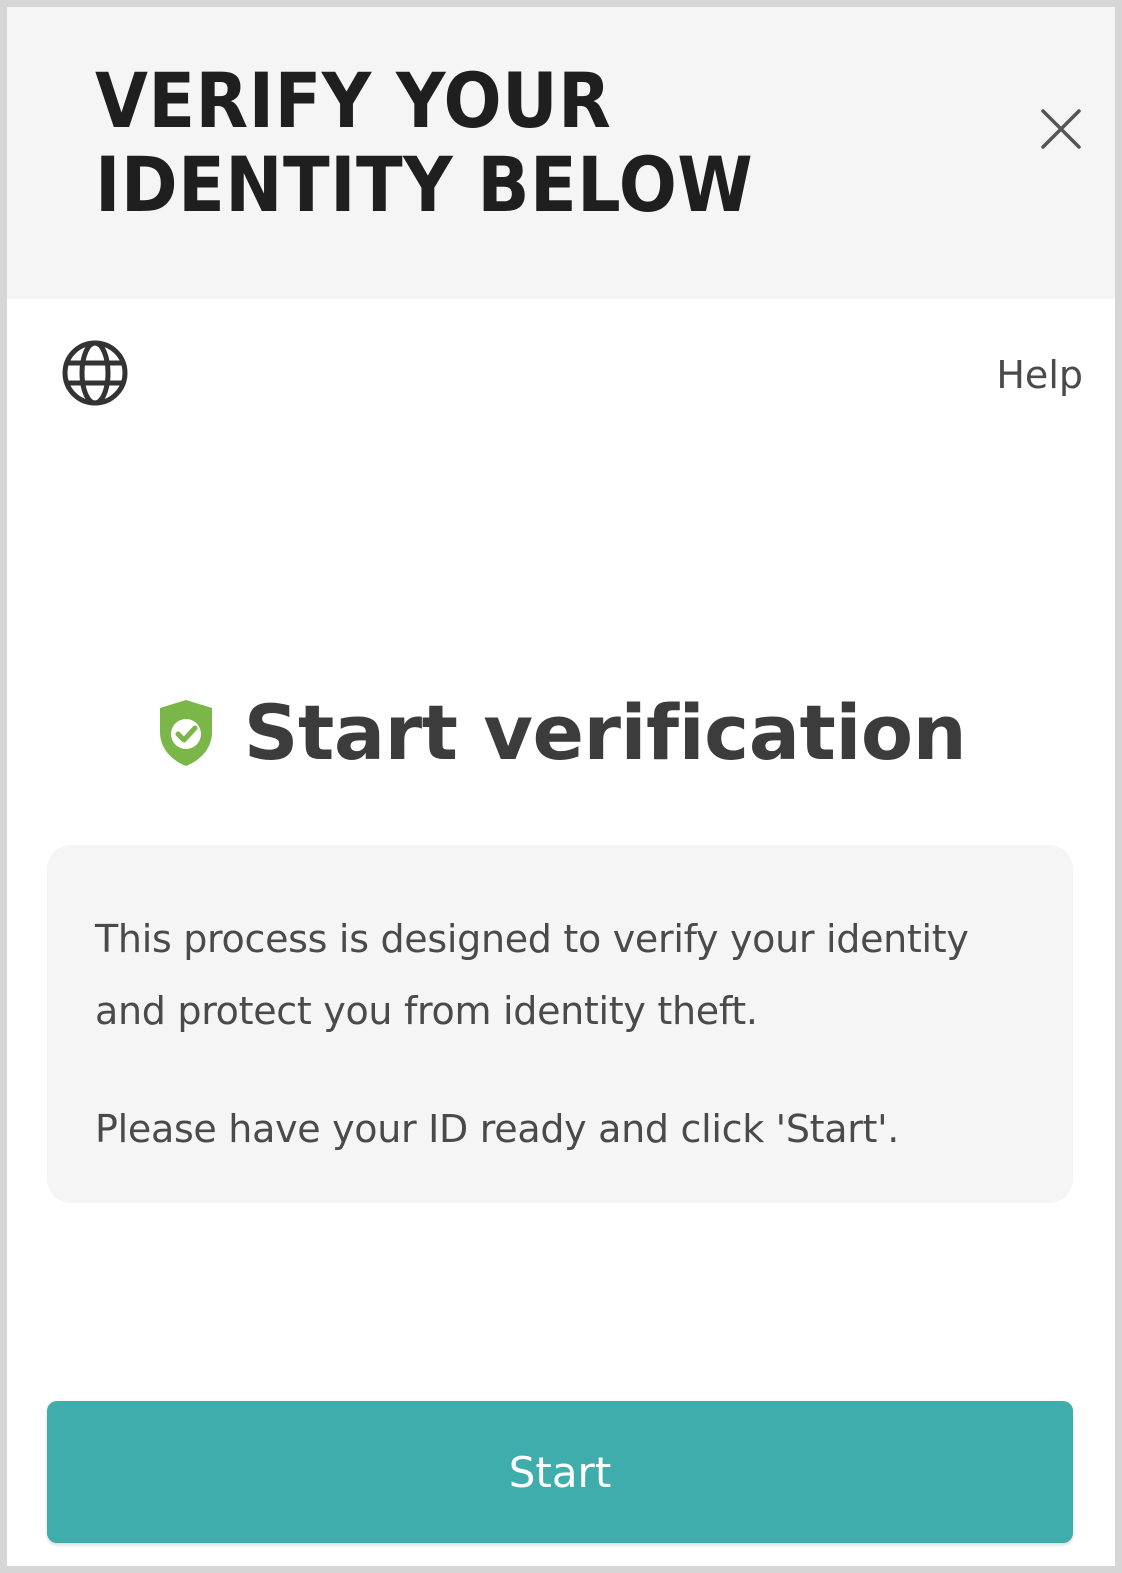 This screenshot has height=1573, width=1122. I want to click on globe-icon, so click(95, 373).